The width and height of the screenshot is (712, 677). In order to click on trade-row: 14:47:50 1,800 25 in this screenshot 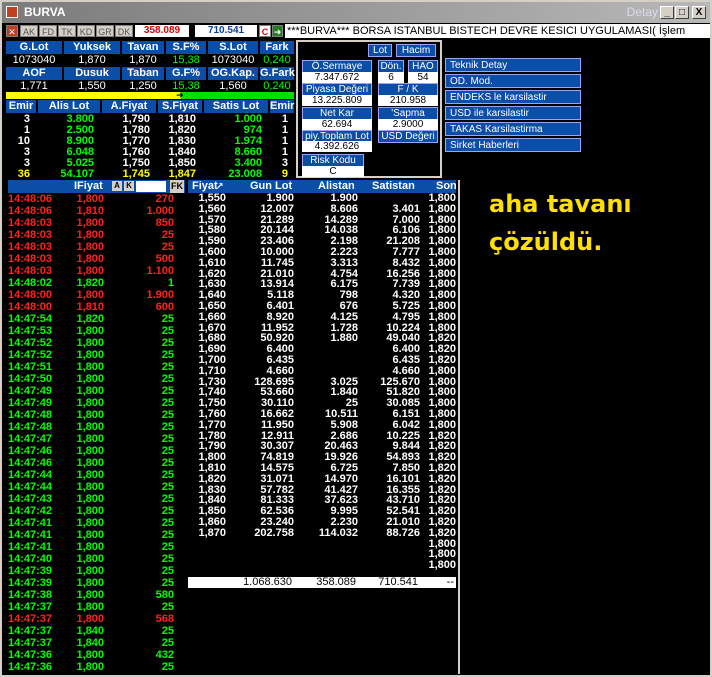, I will do `click(96, 379)`.